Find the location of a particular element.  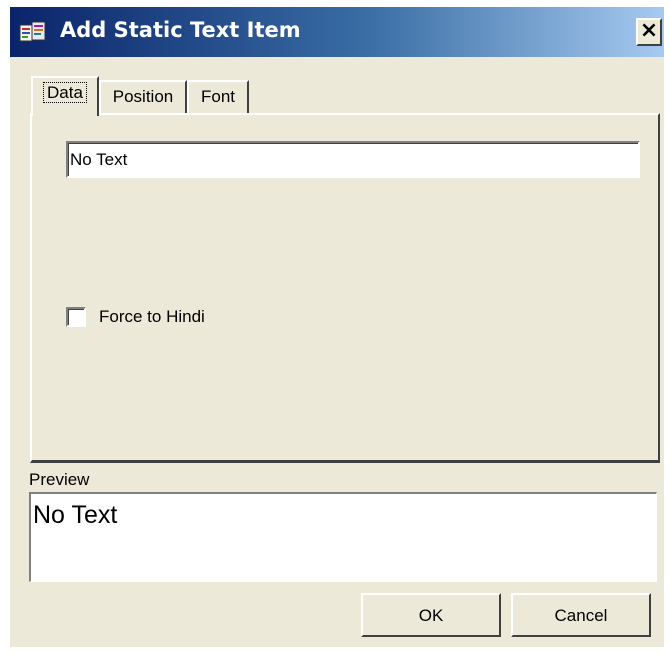

preview-label: Preview is located at coordinates (59, 479).